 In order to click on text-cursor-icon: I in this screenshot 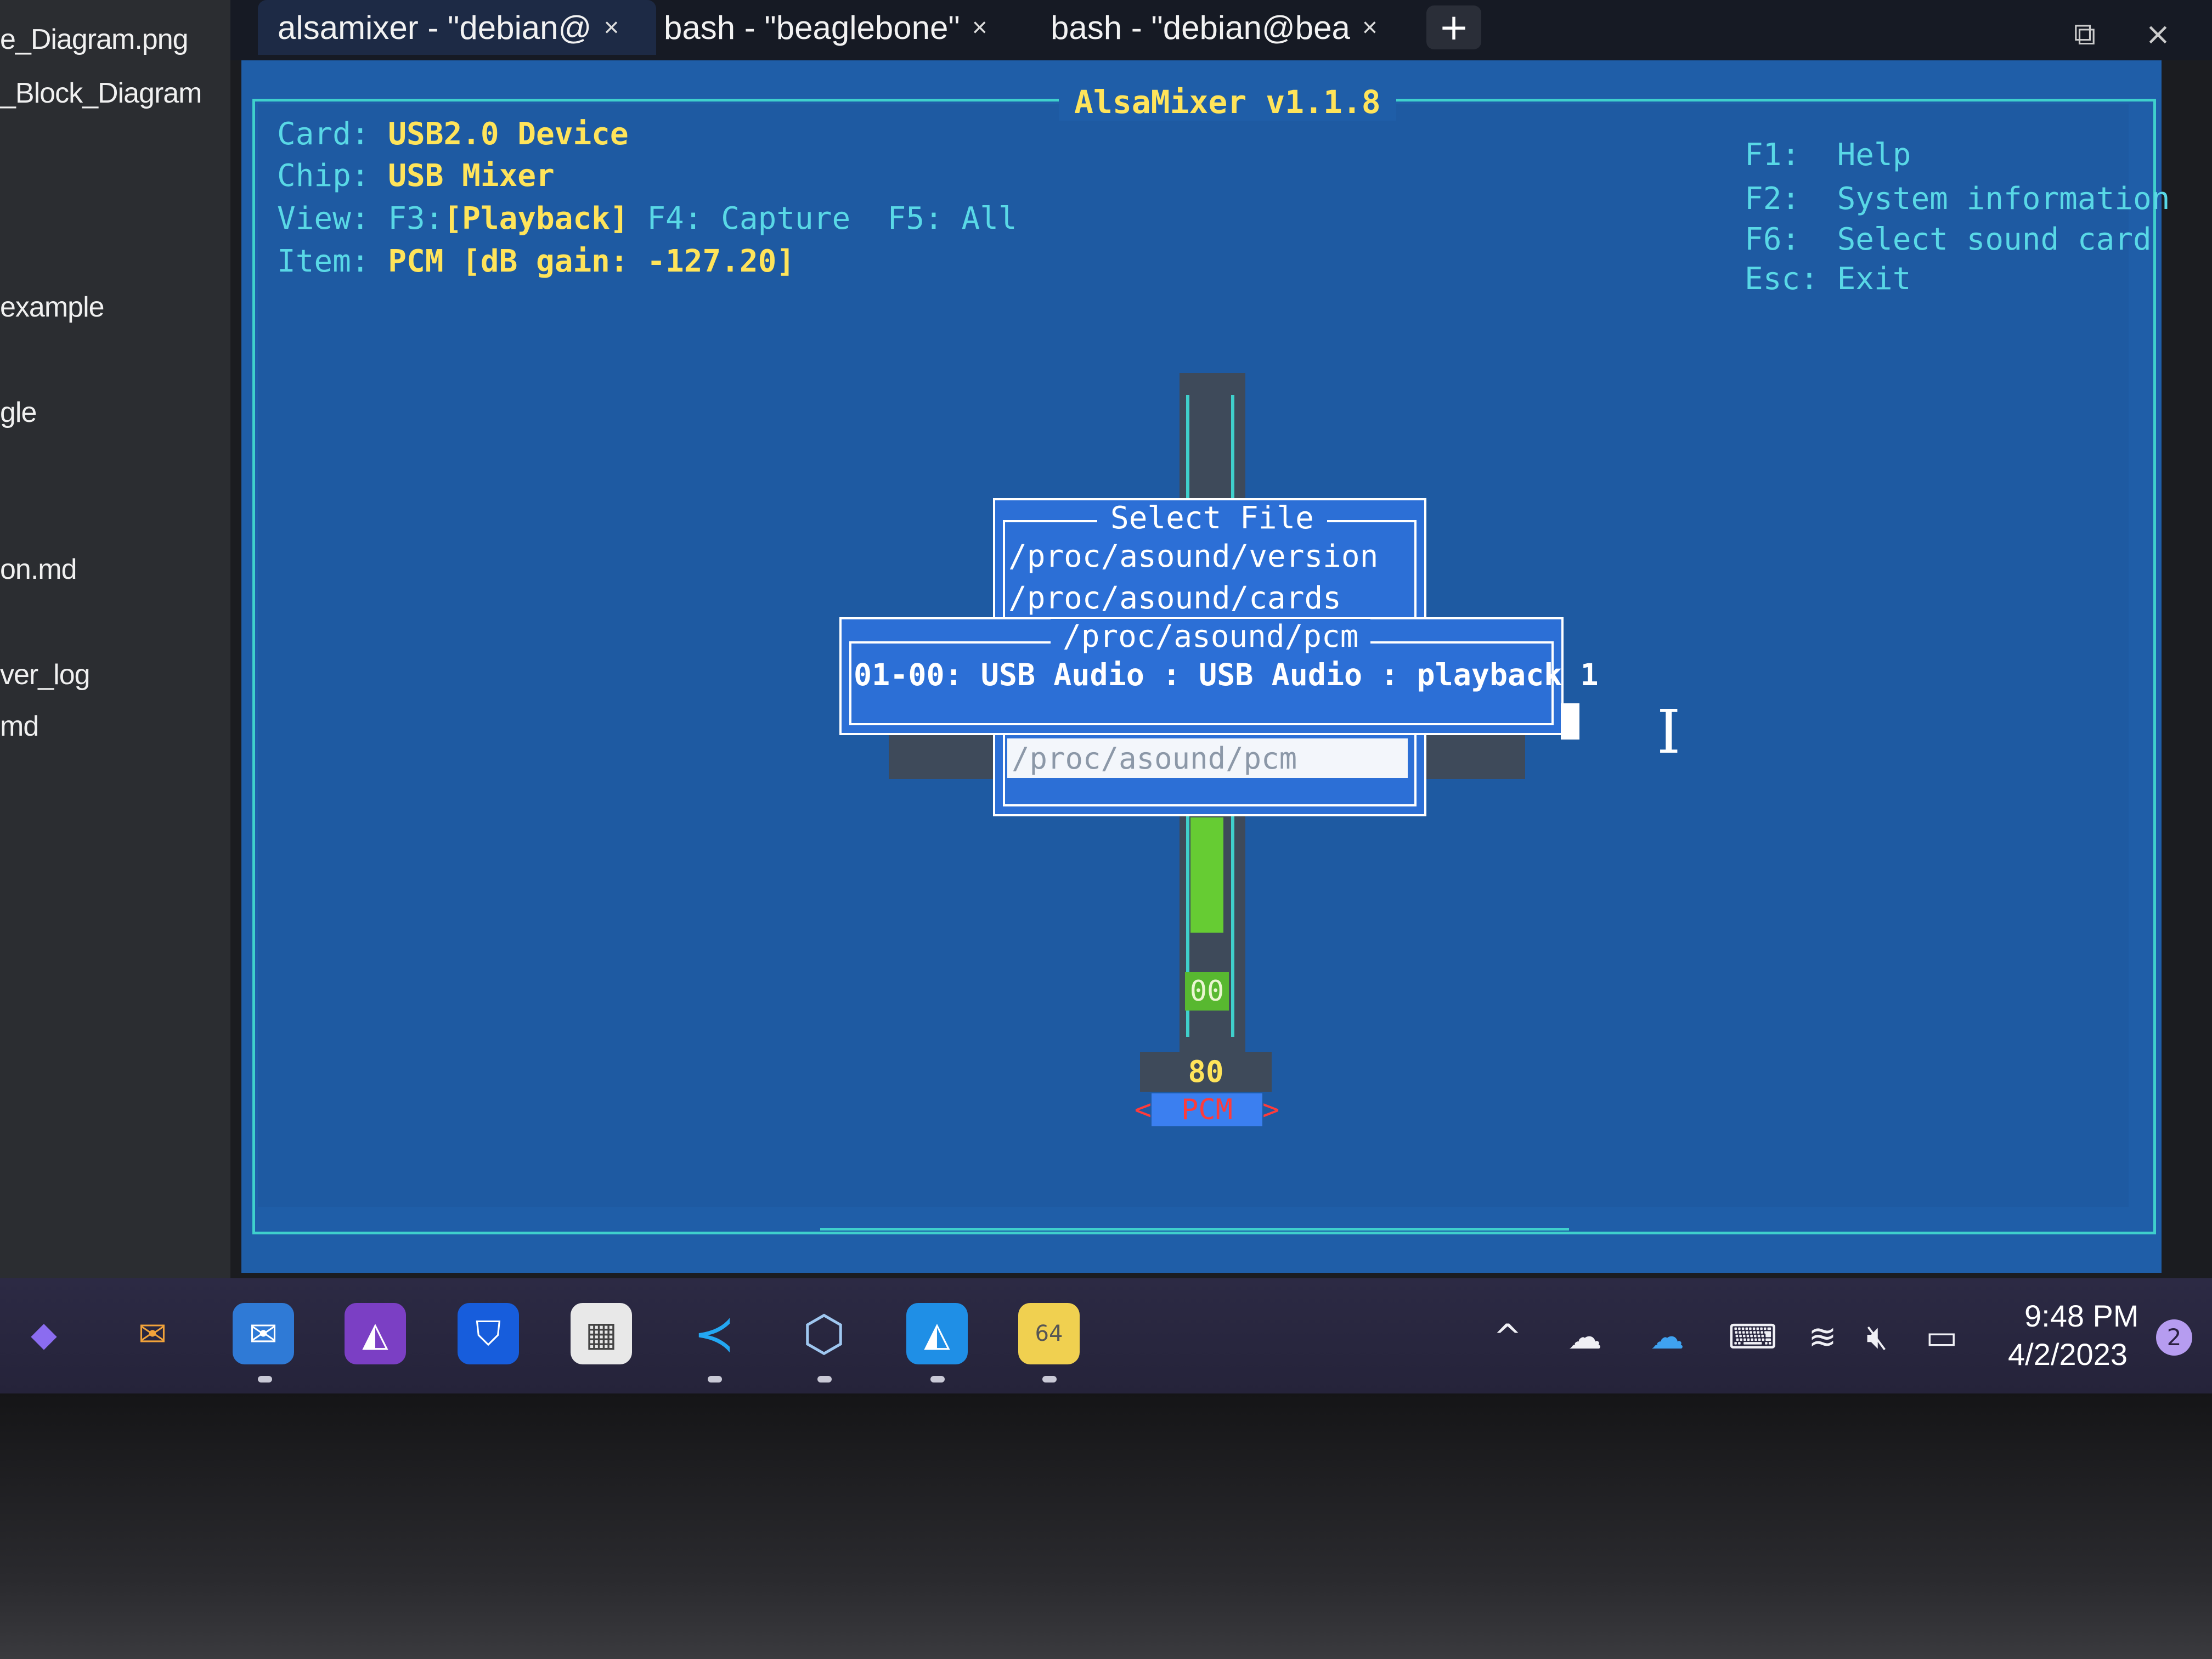, I will do `click(1669, 732)`.